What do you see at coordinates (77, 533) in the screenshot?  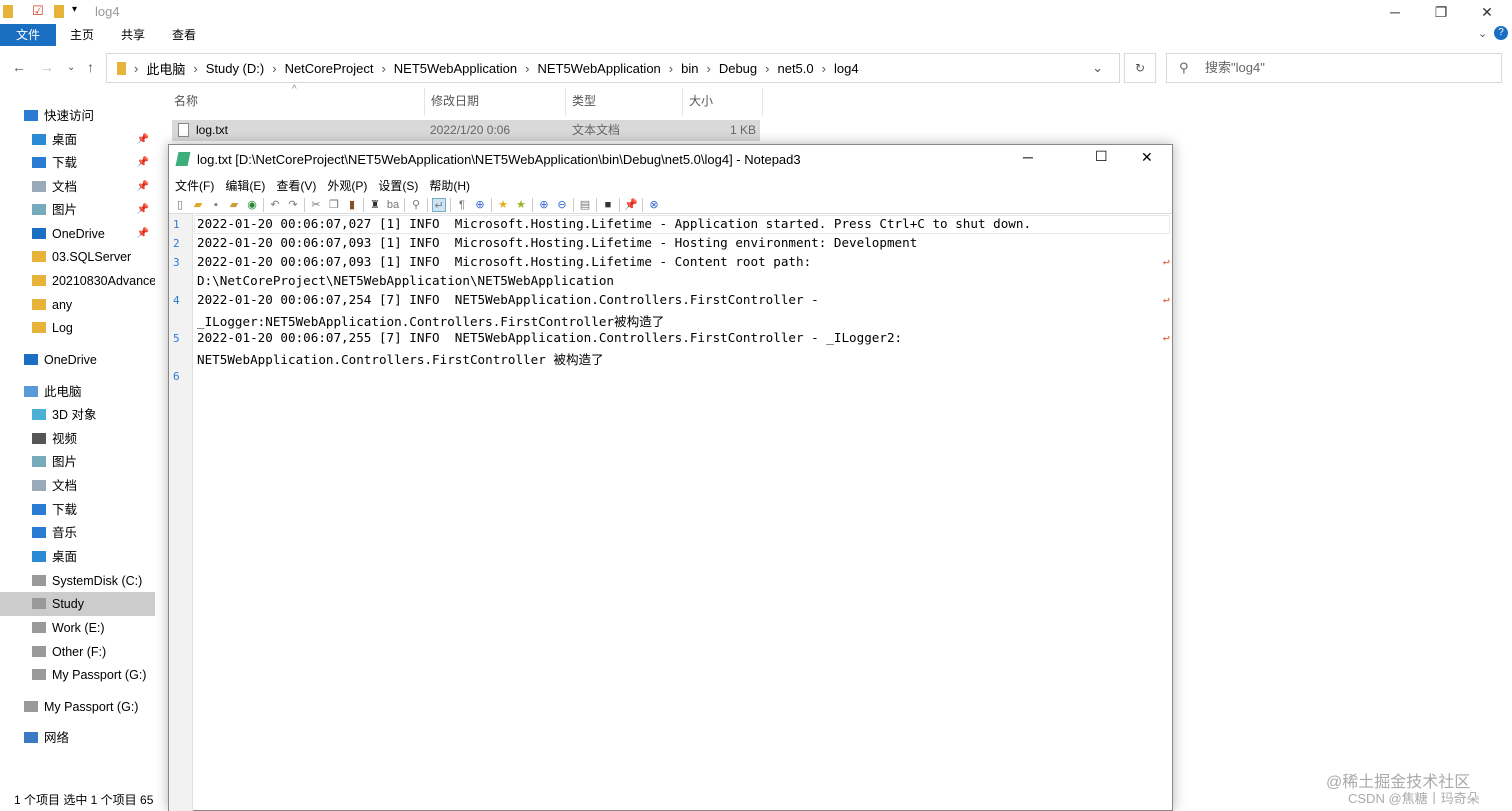 I see `nav-item: 音乐` at bounding box center [77, 533].